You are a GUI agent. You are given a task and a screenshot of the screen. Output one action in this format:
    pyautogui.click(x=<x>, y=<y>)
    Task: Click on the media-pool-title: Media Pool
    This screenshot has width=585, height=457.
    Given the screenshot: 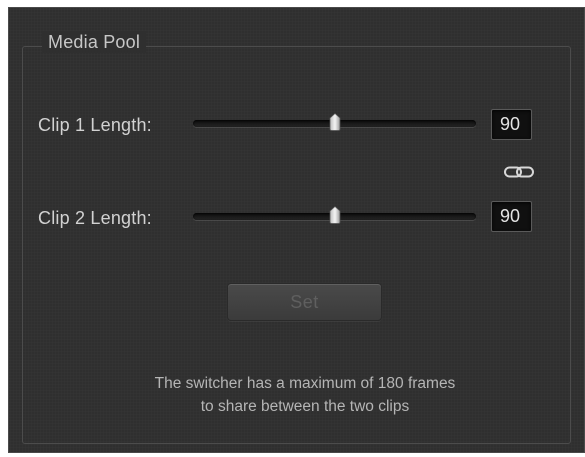 What is the action you would take?
    pyautogui.click(x=94, y=42)
    